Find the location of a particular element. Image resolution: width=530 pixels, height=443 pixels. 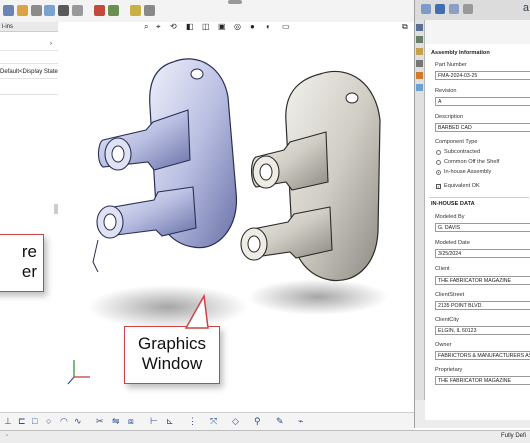

design-library-icon is located at coordinates (454, 9).